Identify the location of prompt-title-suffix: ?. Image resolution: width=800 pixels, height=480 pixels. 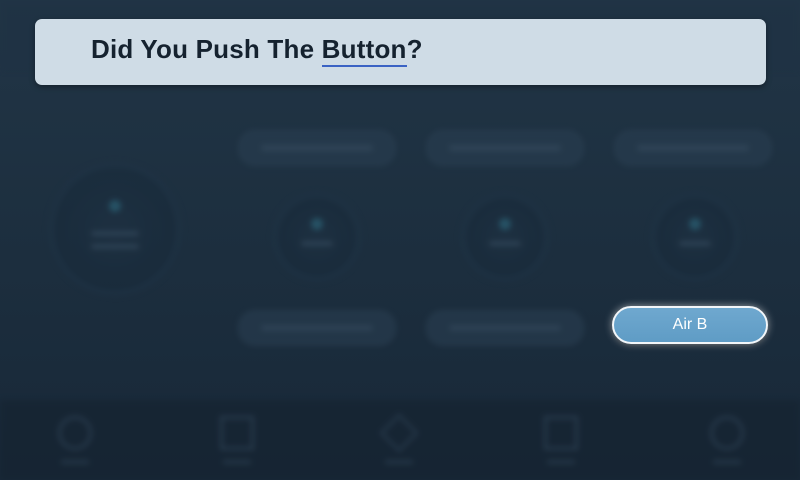
(414, 49).